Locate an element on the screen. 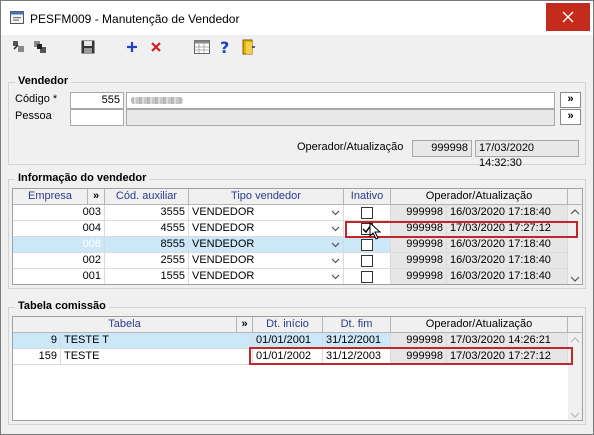 Image resolution: width=594 pixels, height=435 pixels. empresa-cell: 002 is located at coordinates (59, 261).